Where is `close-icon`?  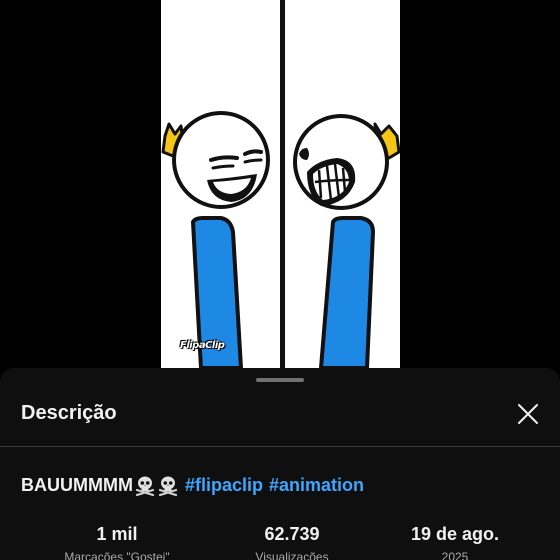
close-icon is located at coordinates (528, 414).